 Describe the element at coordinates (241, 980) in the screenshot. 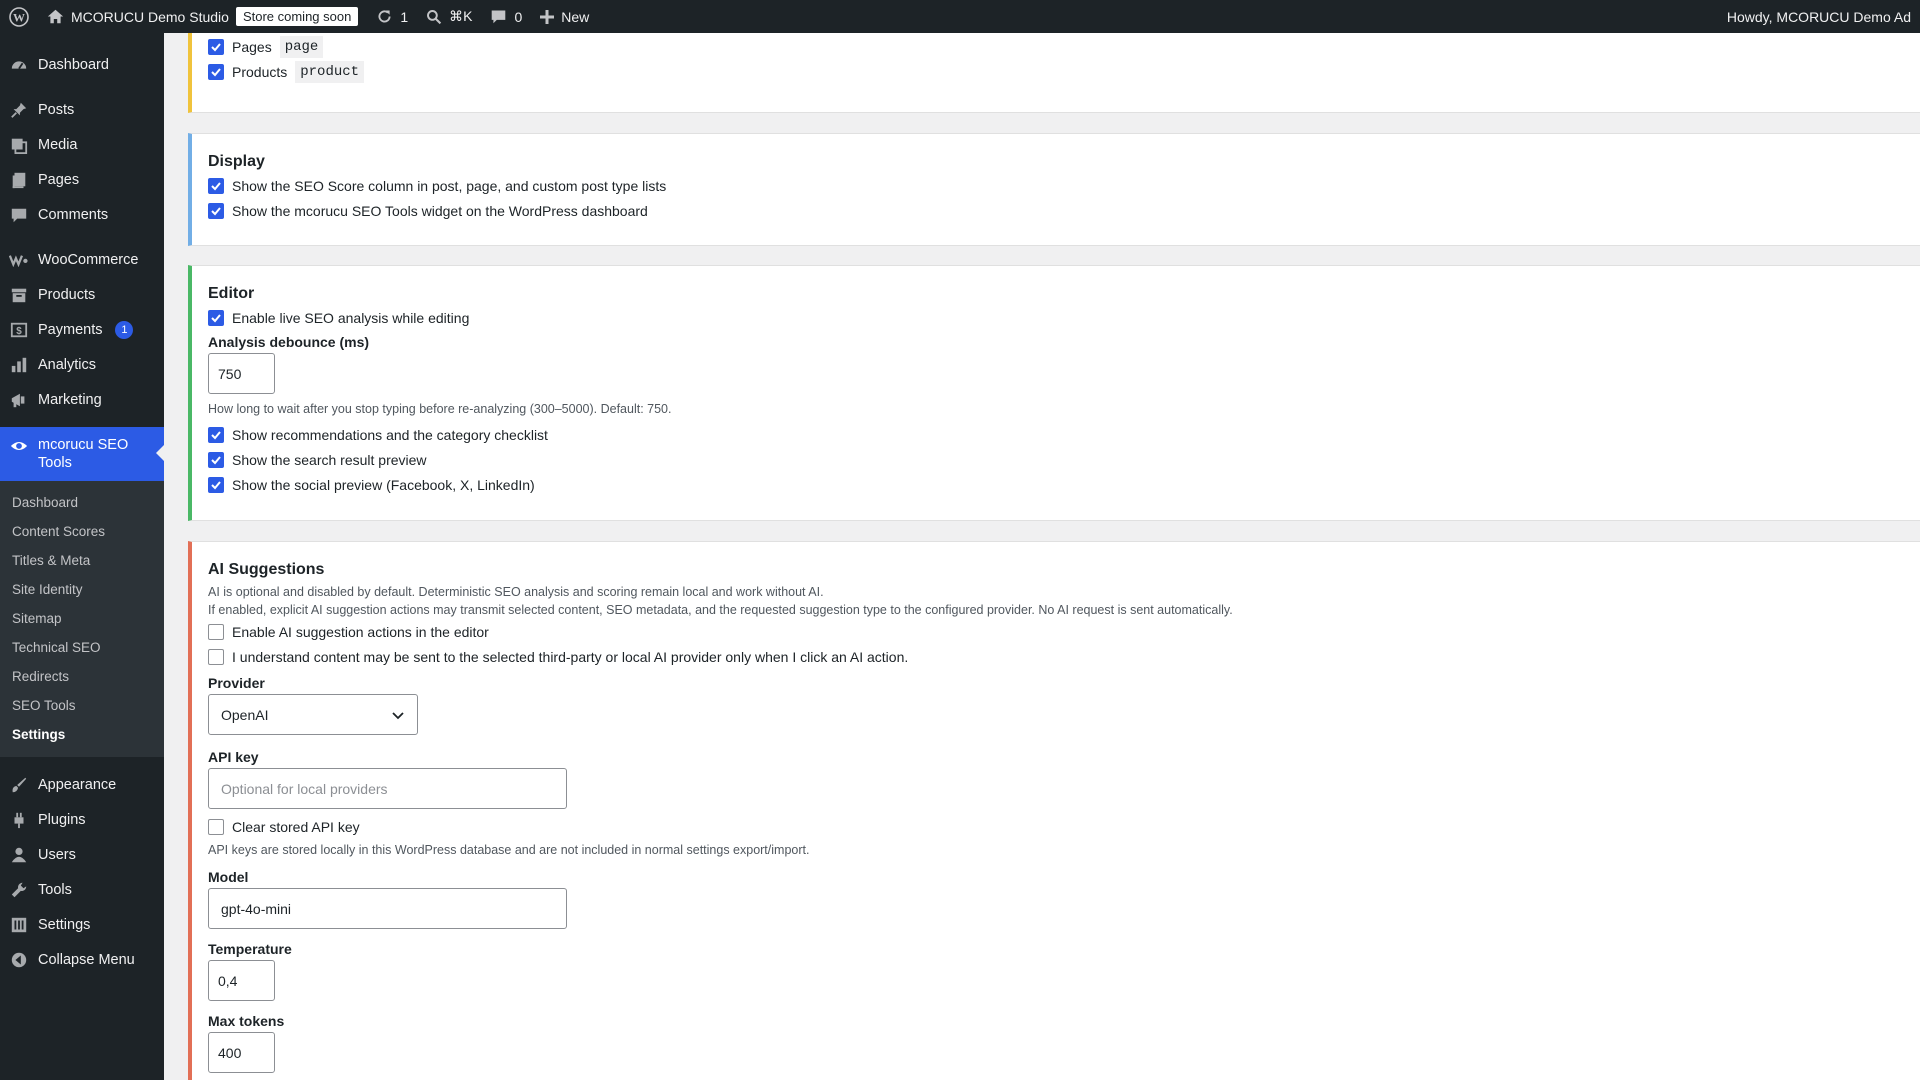

I see `temperature-input: 0,4` at that location.